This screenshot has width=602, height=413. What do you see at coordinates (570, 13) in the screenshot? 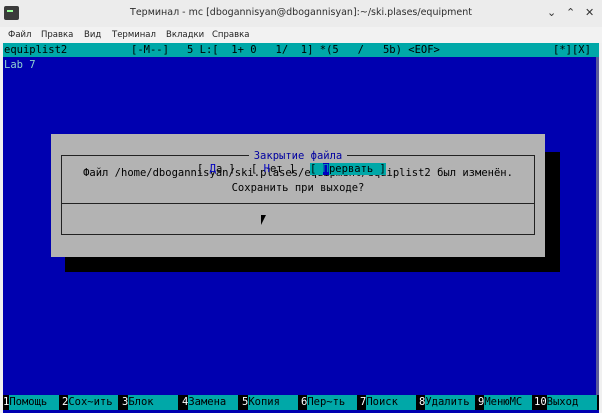
I see `maximize-icon: ⌃` at bounding box center [570, 13].